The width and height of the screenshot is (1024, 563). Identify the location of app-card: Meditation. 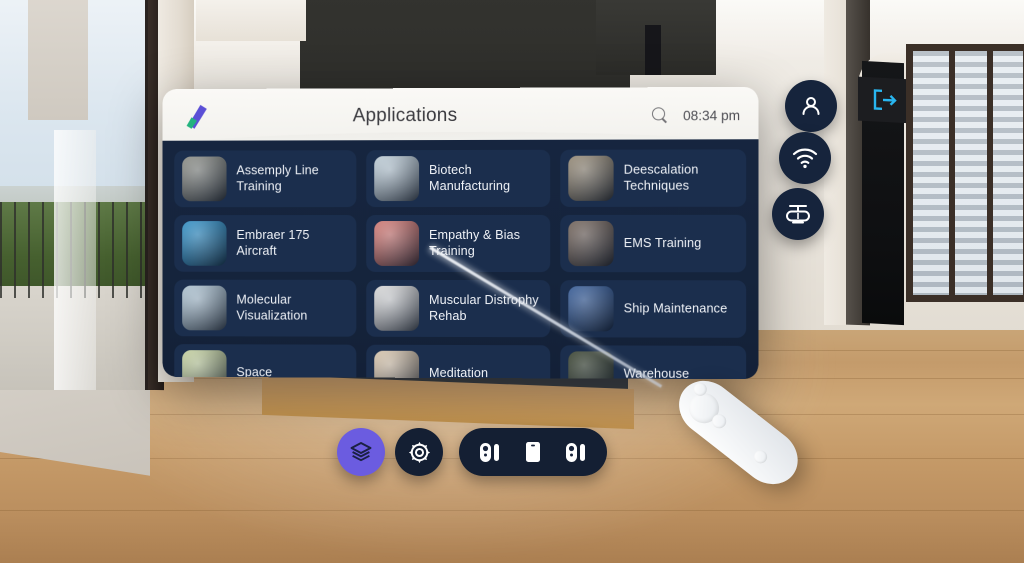
(458, 362).